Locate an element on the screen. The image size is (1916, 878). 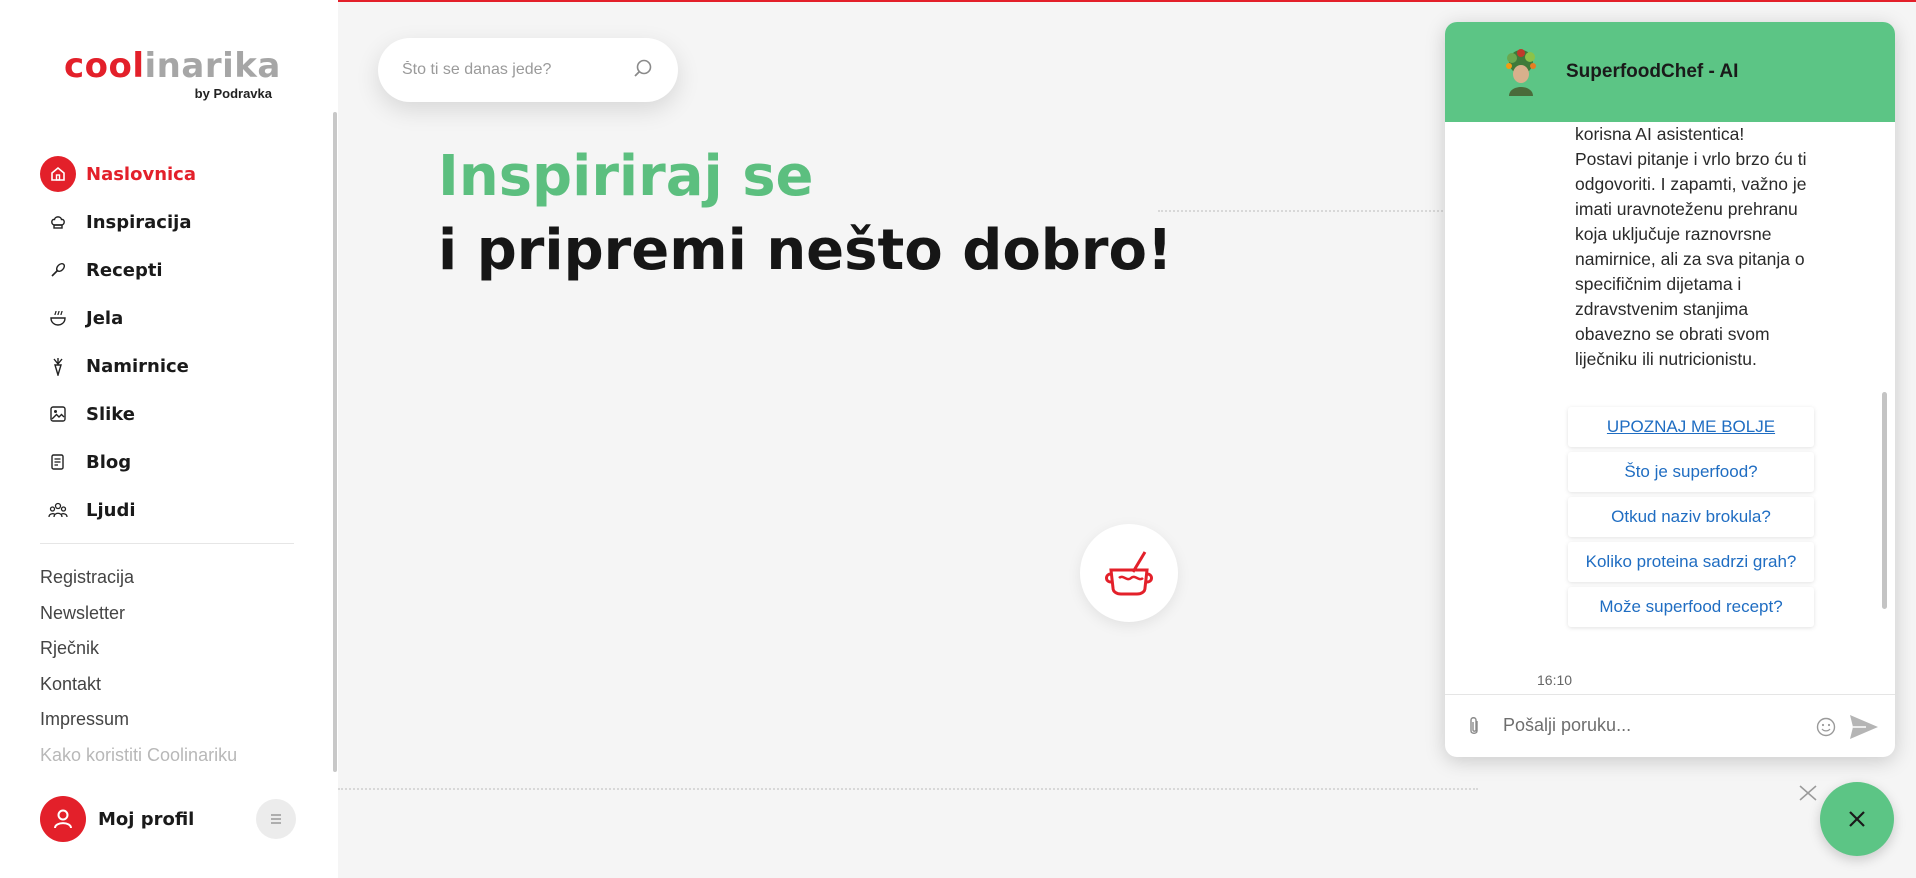
chat-header: SuperfoodChef - AI is located at coordinates (1670, 72).